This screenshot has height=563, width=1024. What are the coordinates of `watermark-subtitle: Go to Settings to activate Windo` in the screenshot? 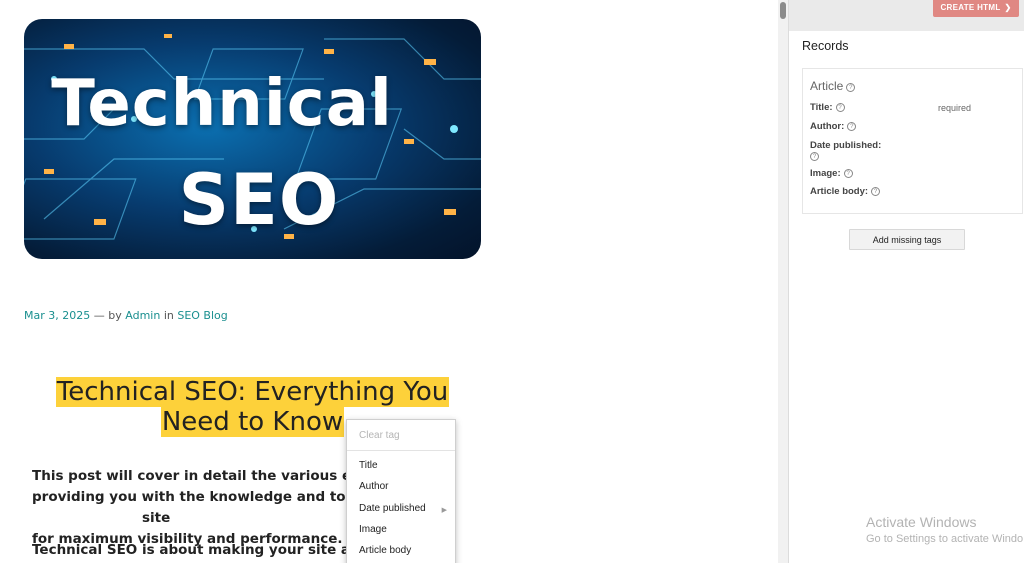 It's located at (945, 539).